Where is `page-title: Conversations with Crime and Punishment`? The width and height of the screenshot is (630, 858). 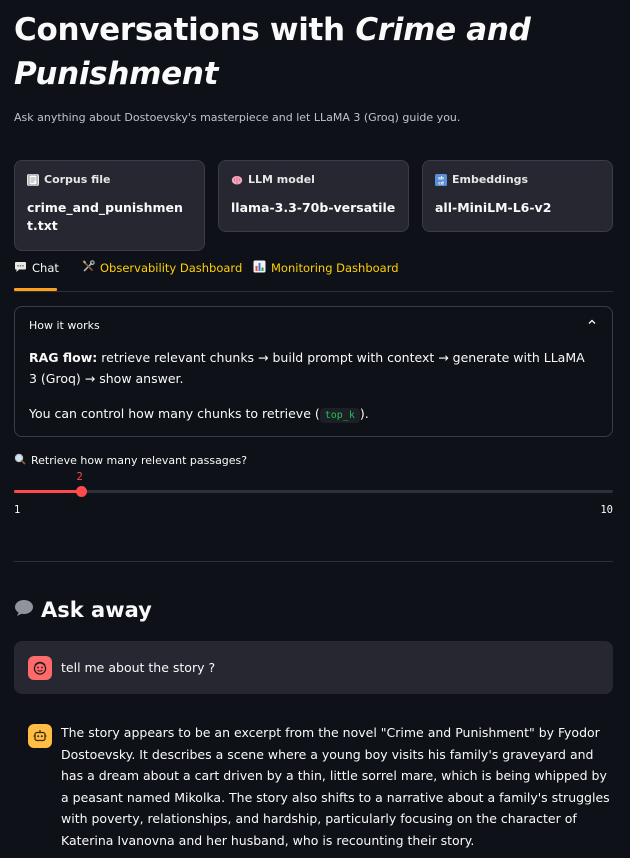 page-title: Conversations with Crime and Punishment is located at coordinates (272, 52).